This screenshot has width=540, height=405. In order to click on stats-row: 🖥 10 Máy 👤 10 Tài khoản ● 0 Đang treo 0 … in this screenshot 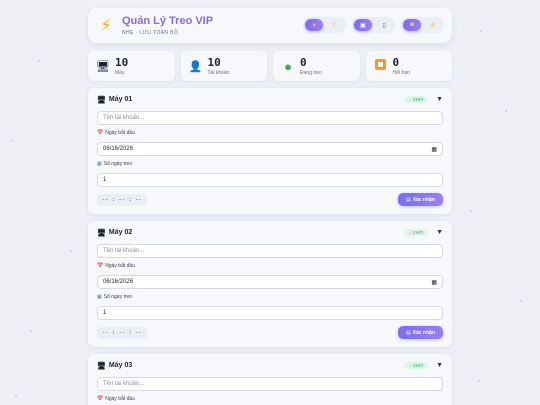, I will do `click(270, 66)`.